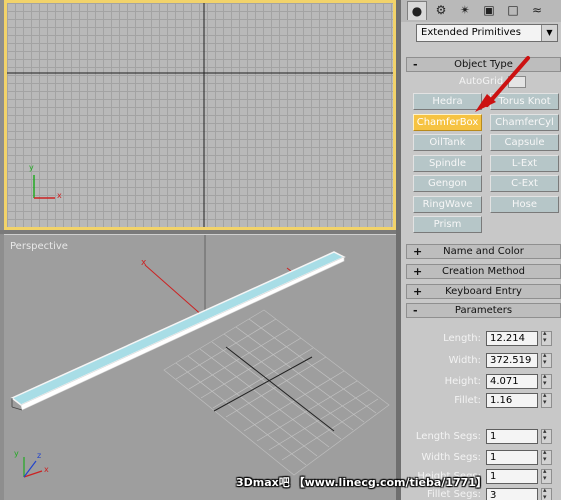 This screenshot has width=561, height=500. I want to click on modify-icon: ⚙, so click(441, 10).